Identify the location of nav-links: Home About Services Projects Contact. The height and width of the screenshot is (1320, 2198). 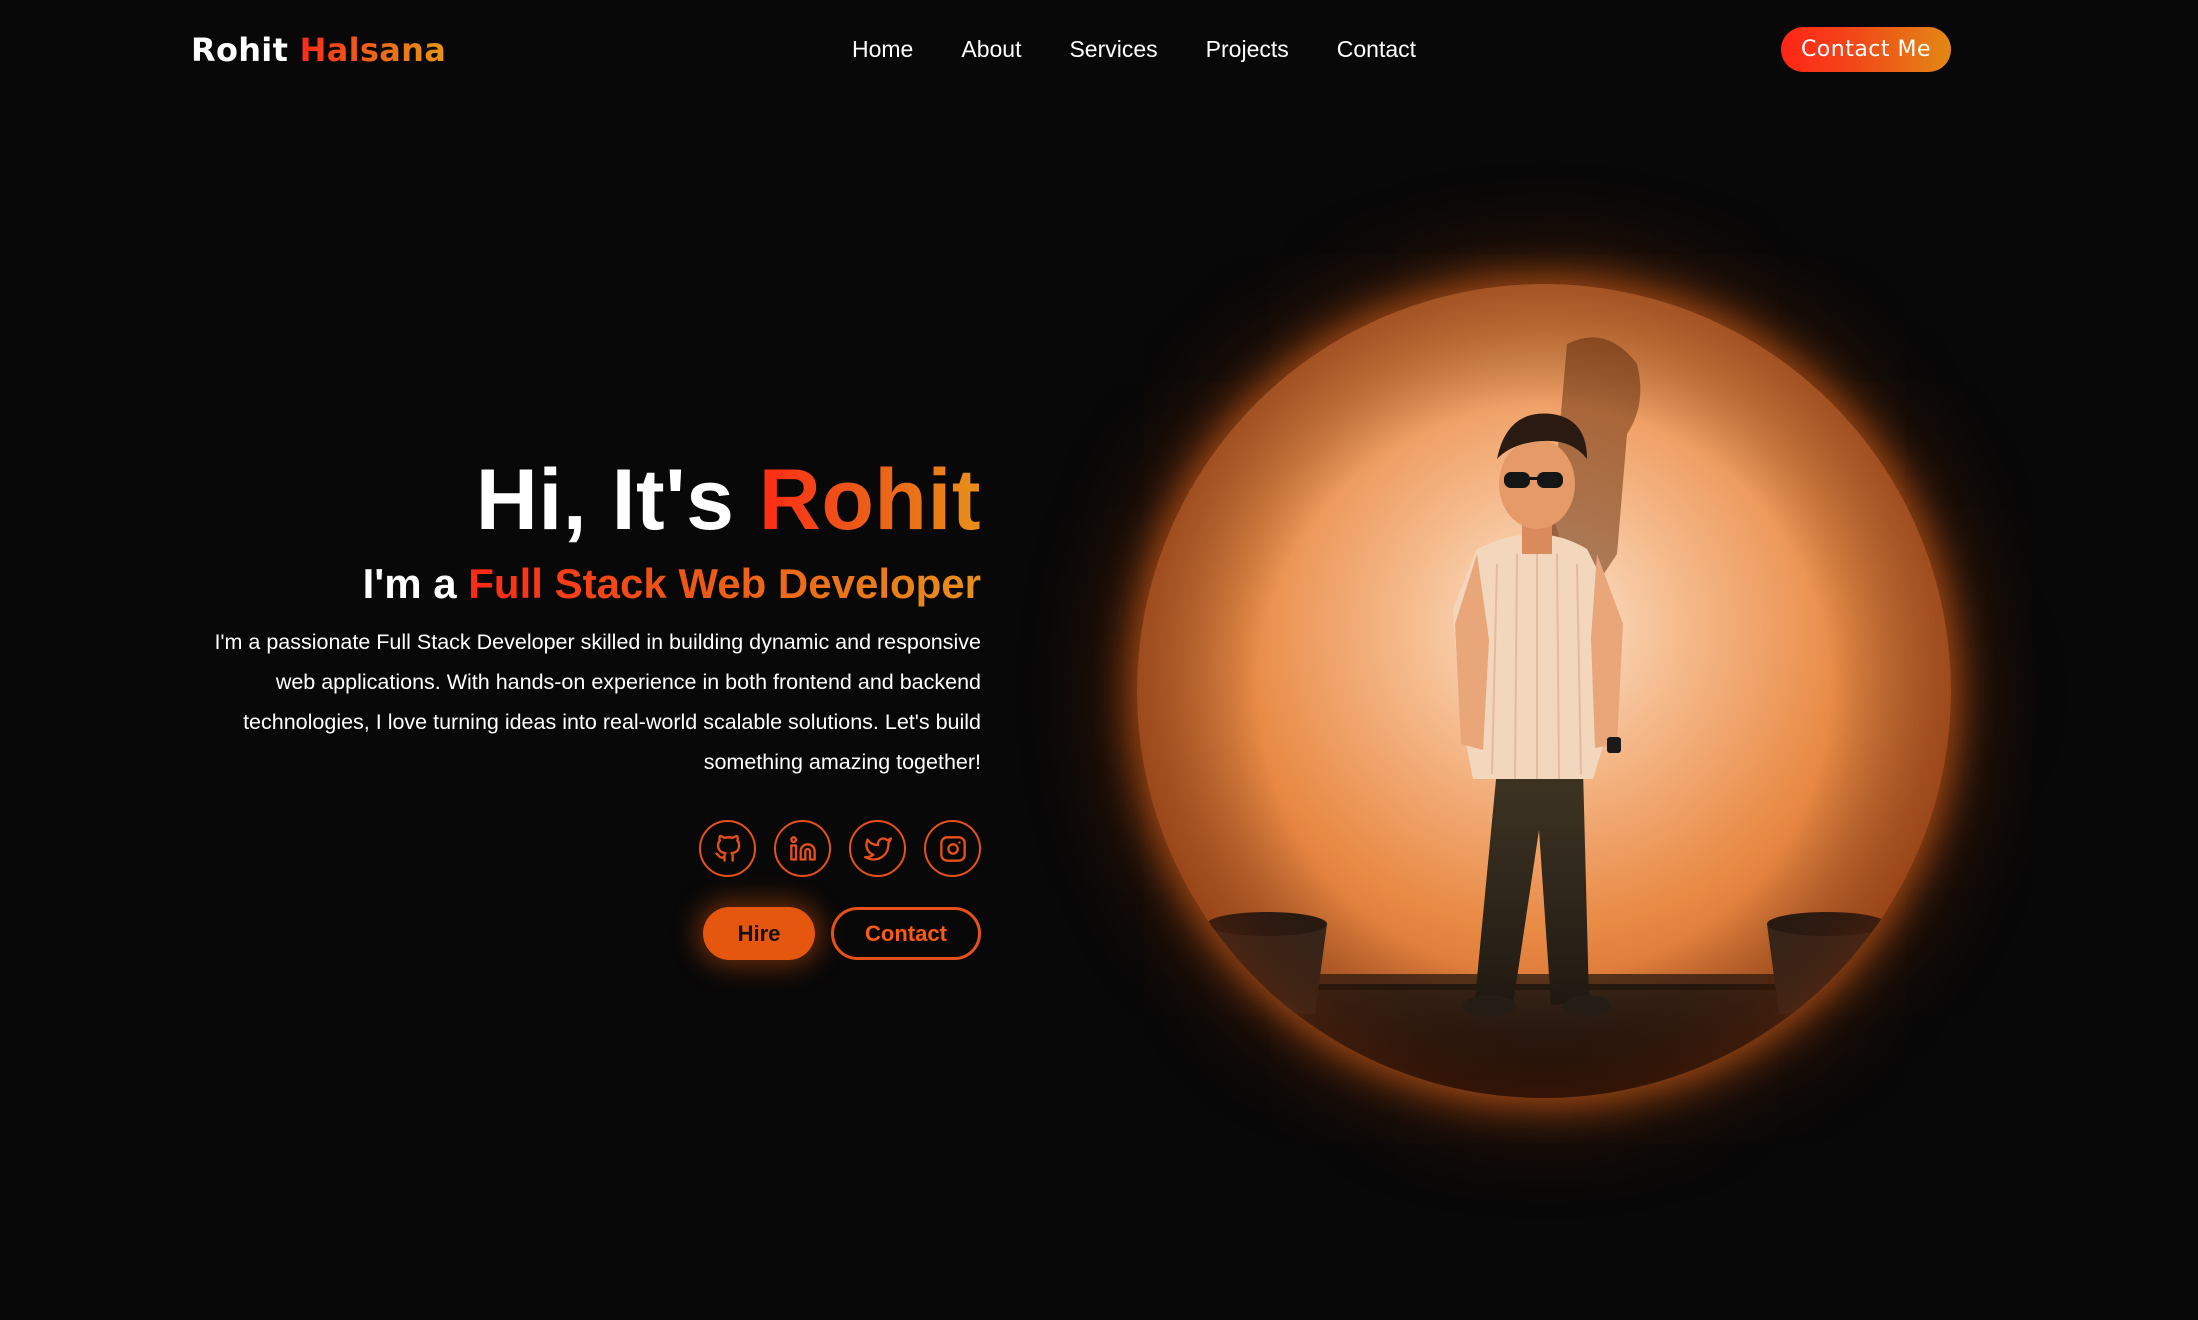
(1134, 49).